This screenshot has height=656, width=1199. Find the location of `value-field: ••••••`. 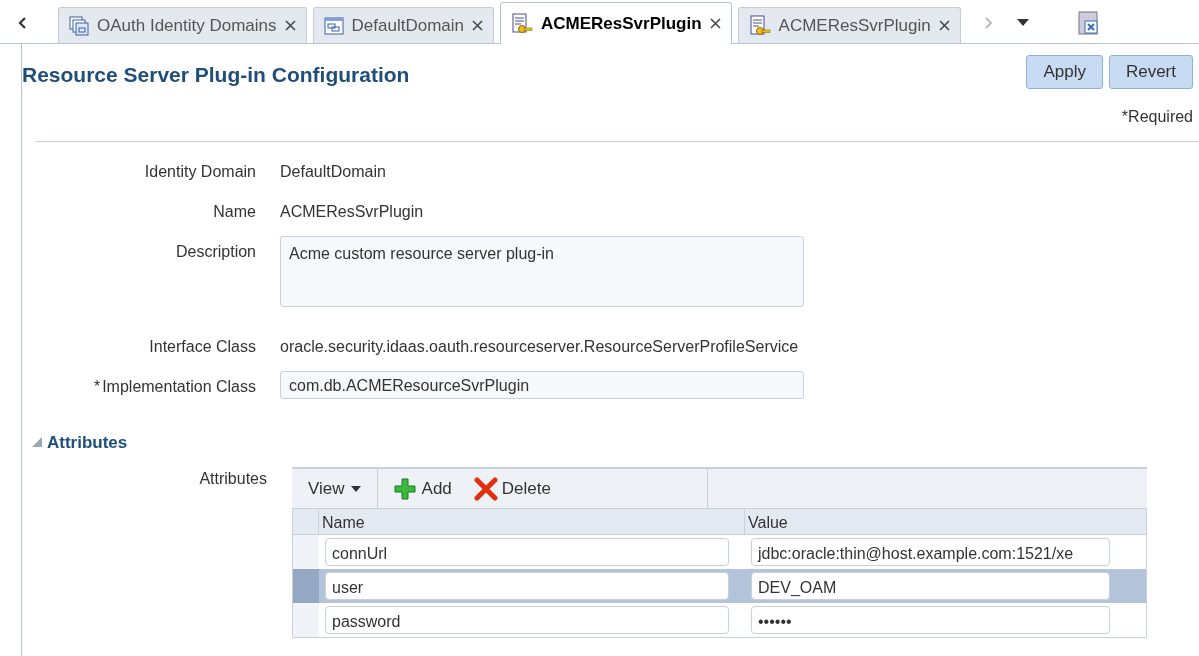

value-field: •••••• is located at coordinates (930, 620).